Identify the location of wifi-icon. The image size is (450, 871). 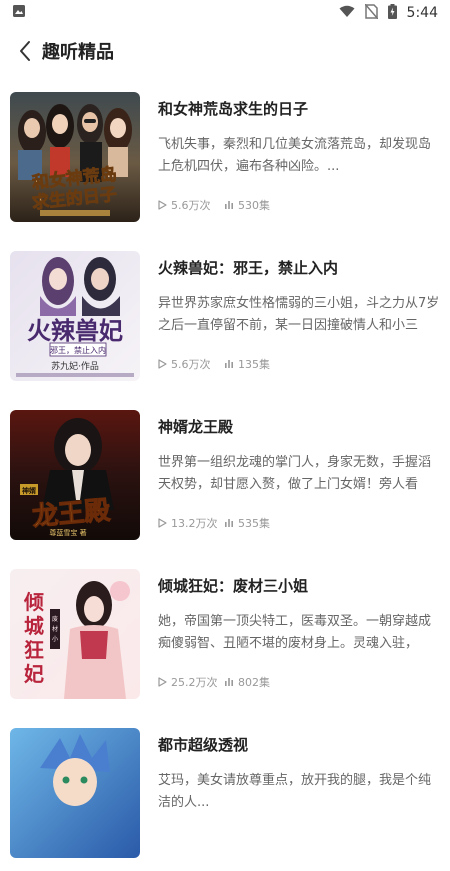
(347, 13).